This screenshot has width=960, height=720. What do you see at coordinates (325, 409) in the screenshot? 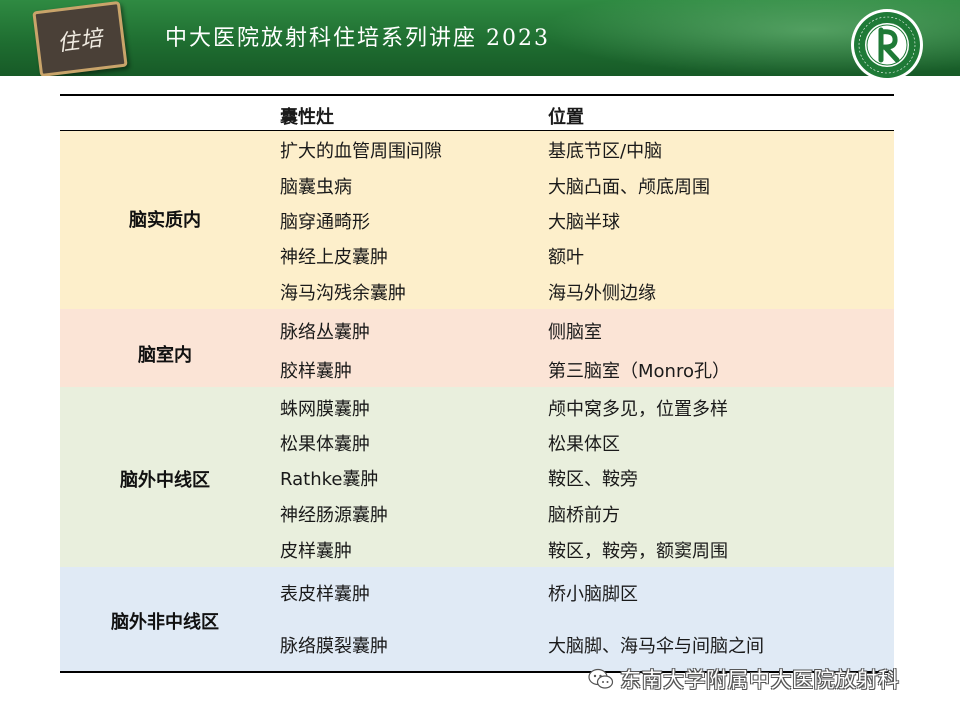
I see `table-cell-lesion: 蛛网膜囊肿` at bounding box center [325, 409].